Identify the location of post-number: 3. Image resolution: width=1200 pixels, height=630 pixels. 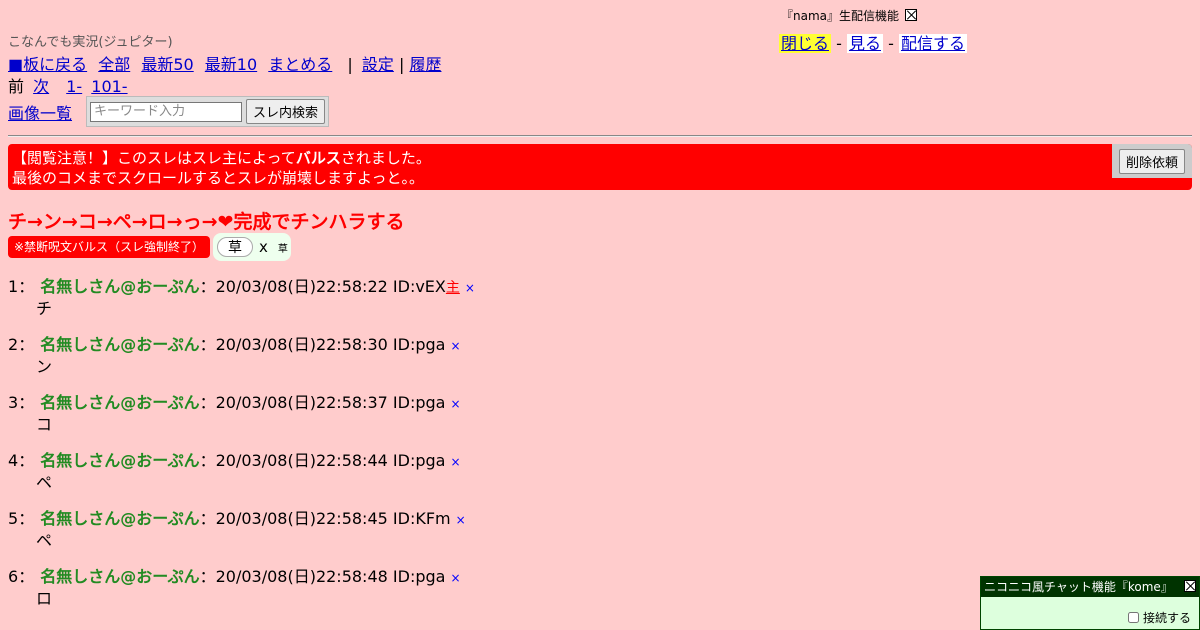
(13, 402).